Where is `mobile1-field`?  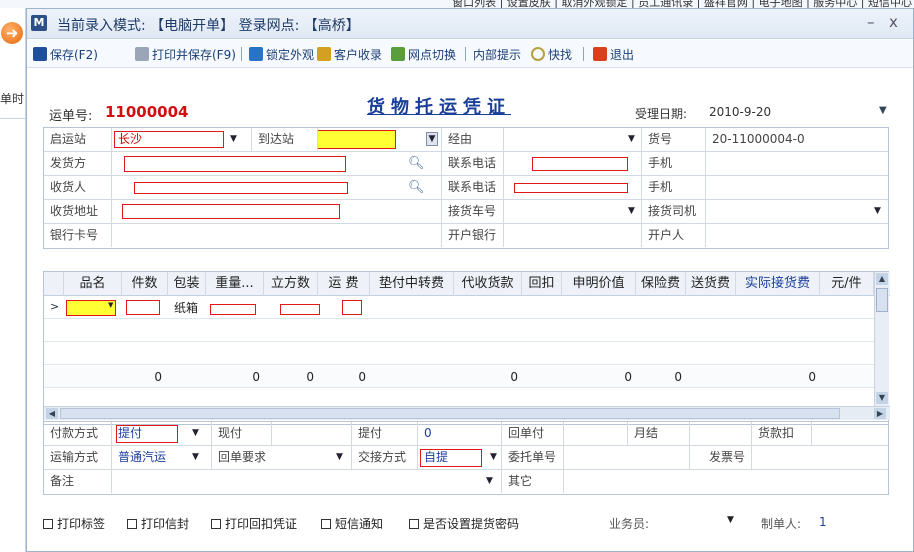
mobile1-field is located at coordinates (798, 163).